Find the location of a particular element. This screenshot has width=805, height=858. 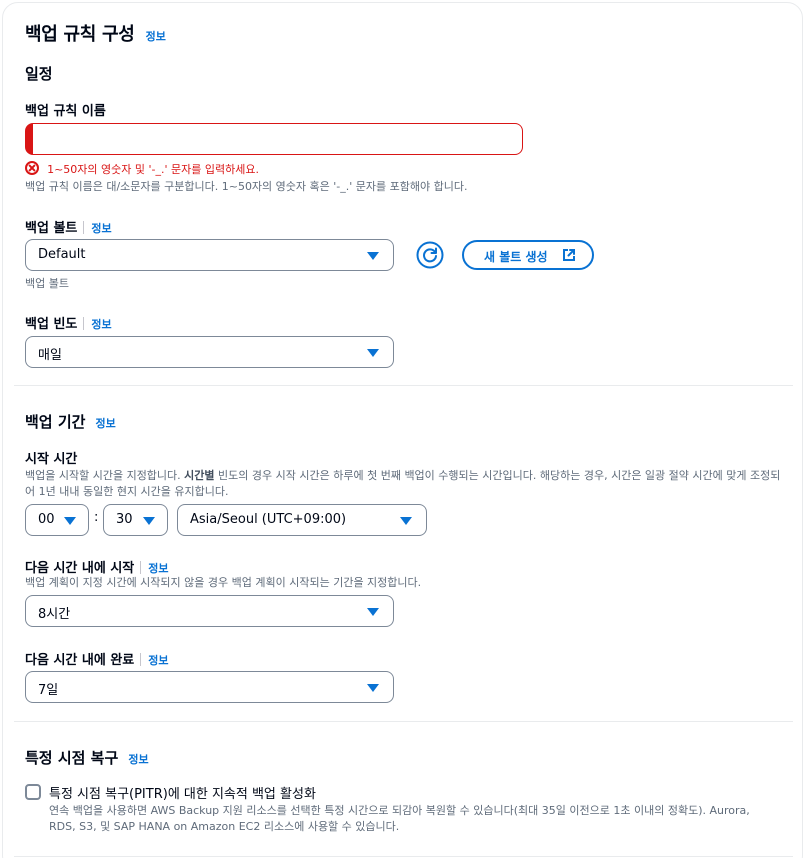

start-within-label-row: 다음 시간 내에 시작 정보 is located at coordinates (97, 566).